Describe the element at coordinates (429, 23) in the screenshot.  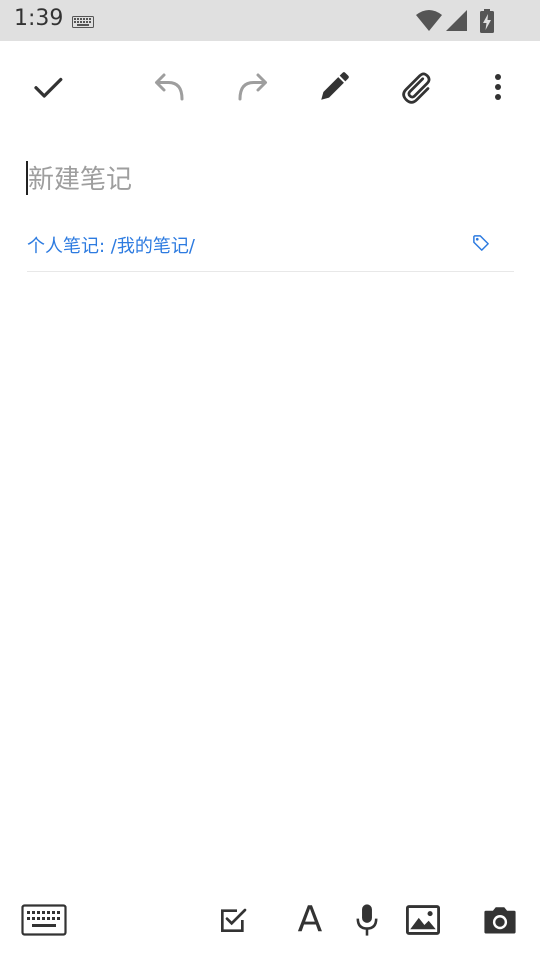
I see `wifi-icon` at that location.